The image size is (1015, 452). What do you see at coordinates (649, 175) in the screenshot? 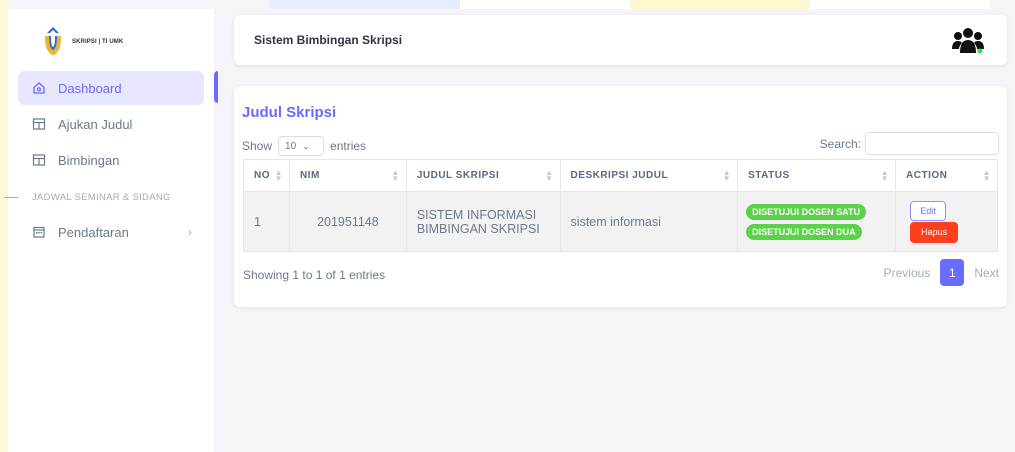
I see `column-header-deskripsi: DESKRIPSI JUDUL ▲ ▼` at bounding box center [649, 175].